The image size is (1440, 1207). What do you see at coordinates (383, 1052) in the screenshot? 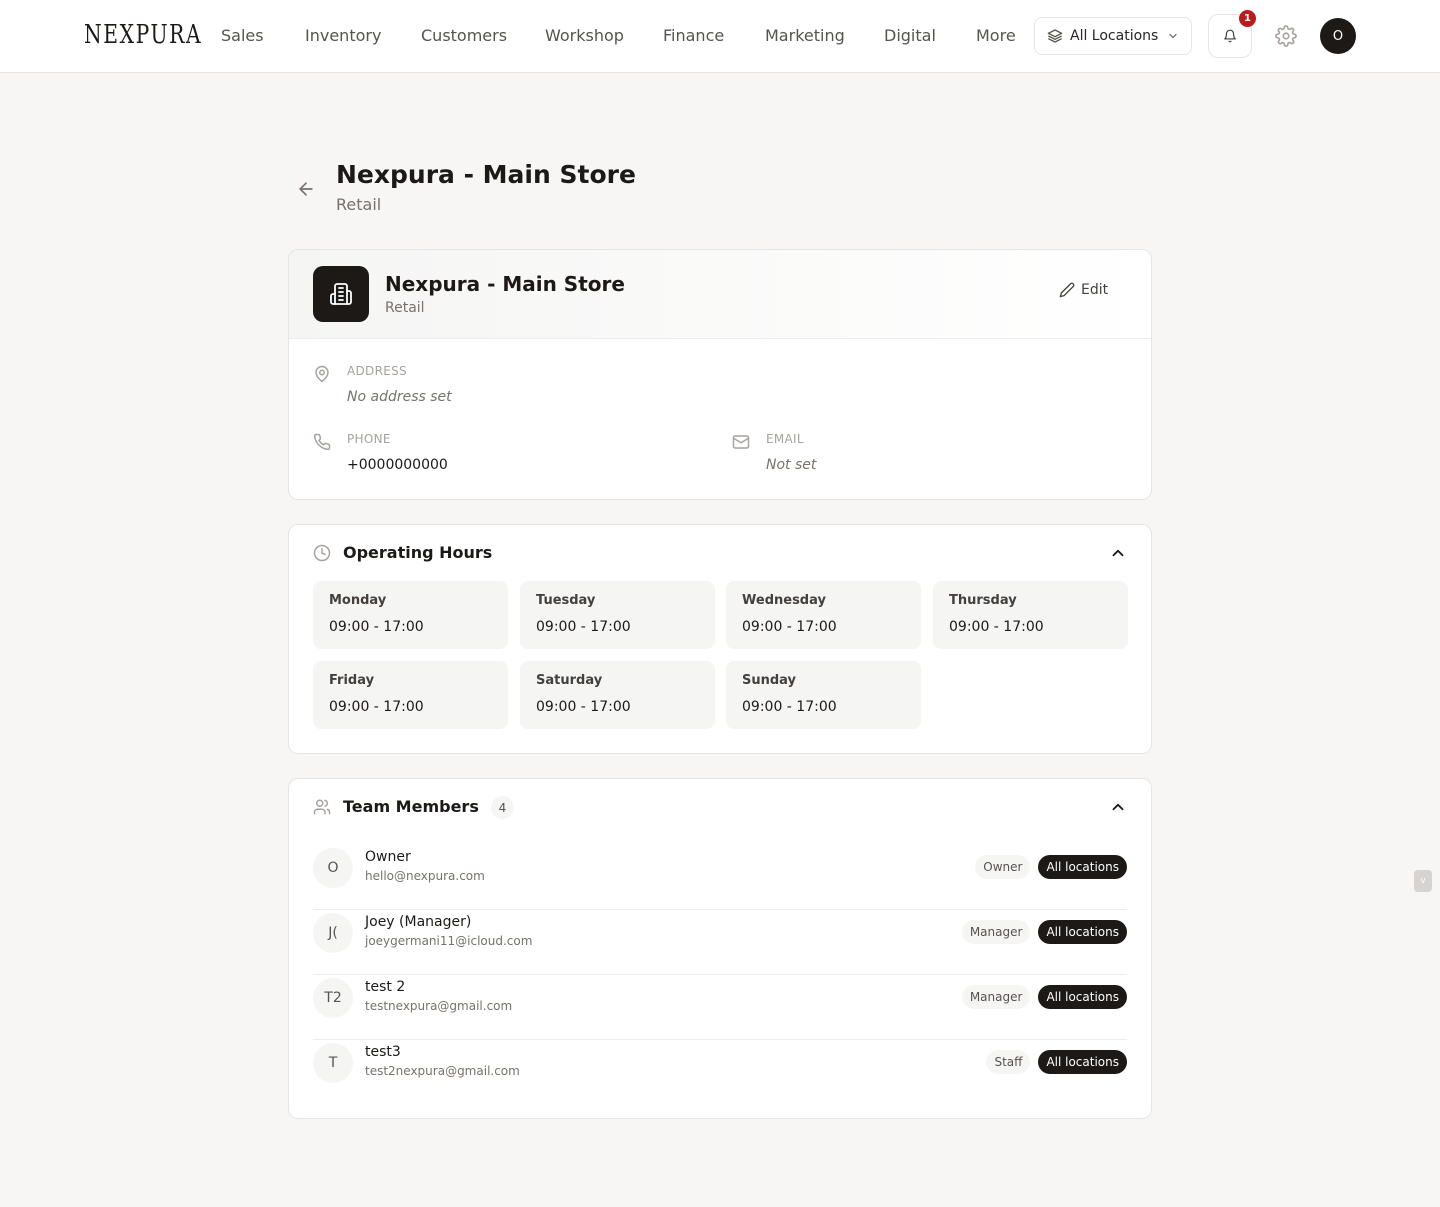
I see `member-name: test3` at bounding box center [383, 1052].